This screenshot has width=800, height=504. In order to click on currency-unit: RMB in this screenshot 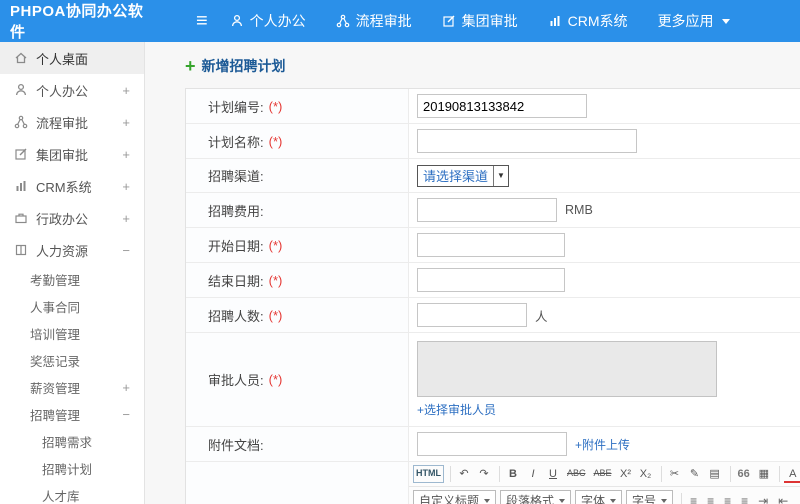, I will do `click(579, 210)`.